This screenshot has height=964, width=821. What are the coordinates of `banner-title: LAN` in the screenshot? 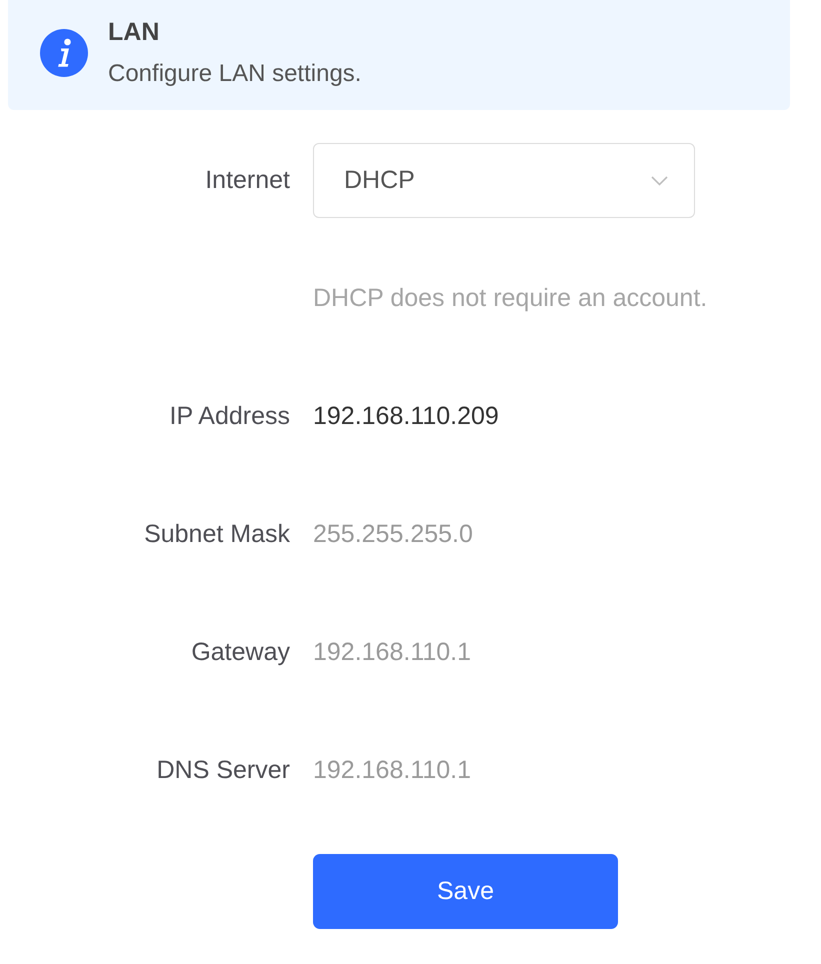 It's located at (134, 32).